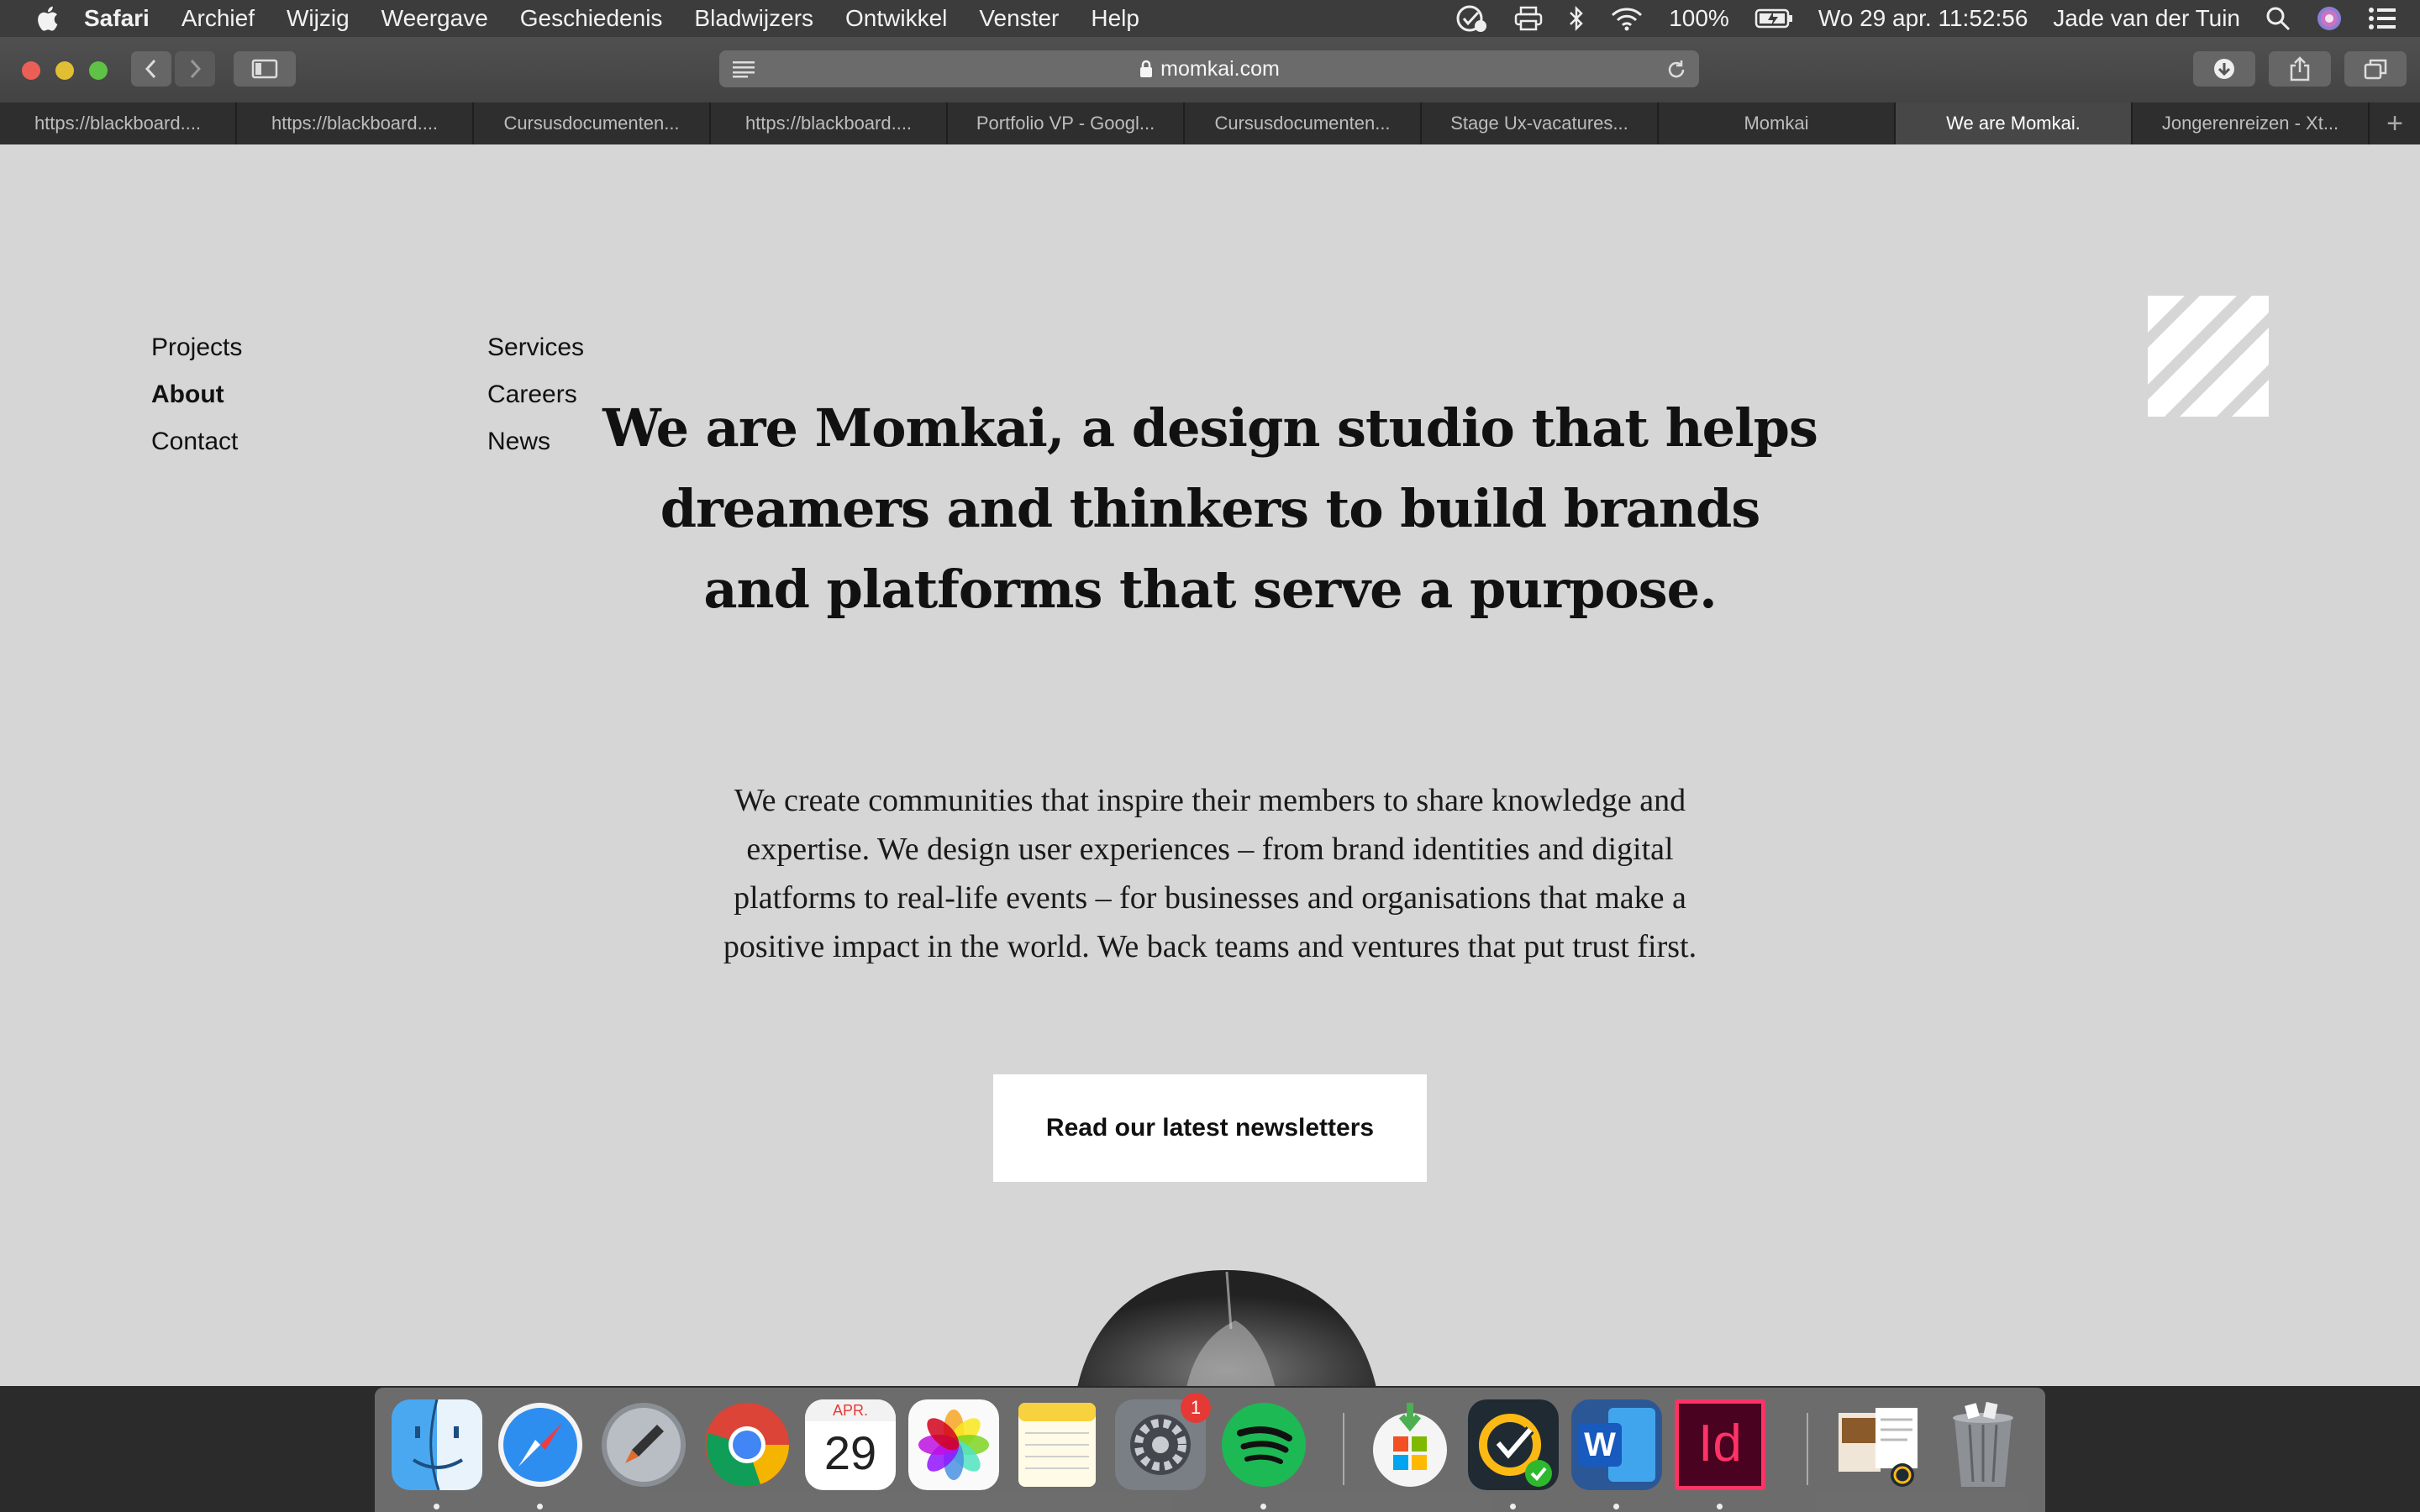  Describe the element at coordinates (117, 18) in the screenshot. I see `menu-app-name: Safari` at that location.